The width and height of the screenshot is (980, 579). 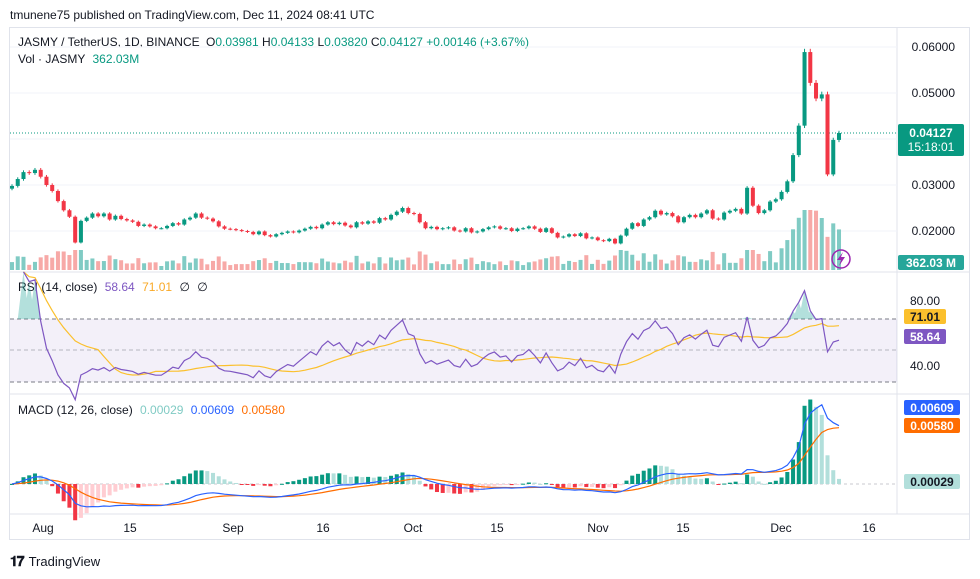 What do you see at coordinates (925, 317) in the screenshot?
I see `rsi-ma-badge-value: 71.01` at bounding box center [925, 317].